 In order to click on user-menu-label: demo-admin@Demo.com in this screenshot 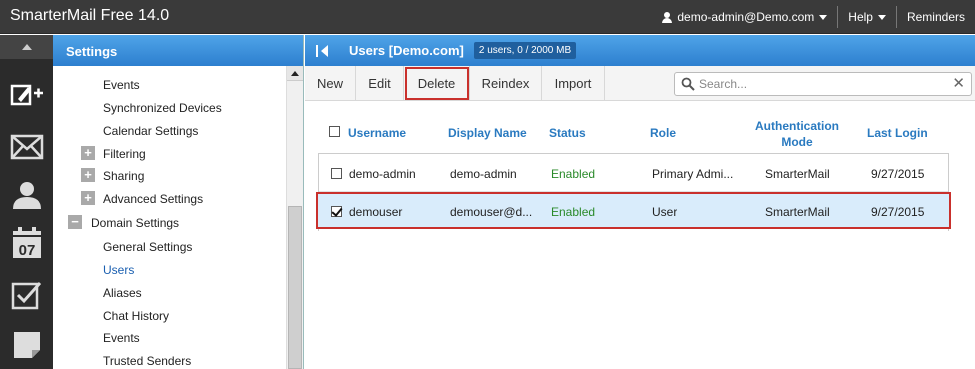, I will do `click(746, 17)`.